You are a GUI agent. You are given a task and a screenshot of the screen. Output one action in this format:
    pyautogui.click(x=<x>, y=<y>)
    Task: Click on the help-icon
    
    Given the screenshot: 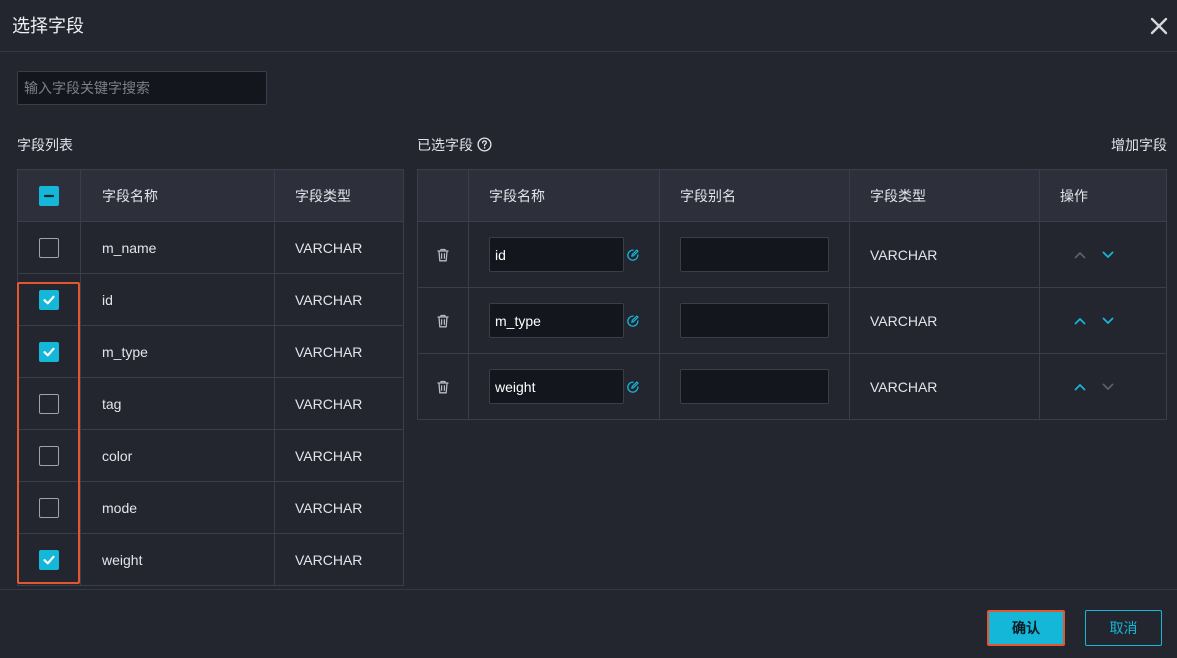 What is the action you would take?
    pyautogui.click(x=484, y=144)
    